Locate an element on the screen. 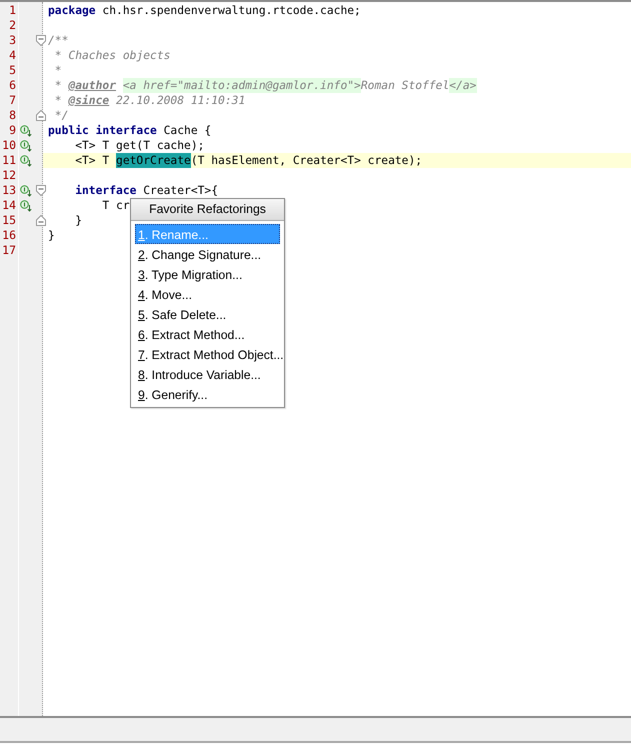 The height and width of the screenshot is (745, 631). code-keyword: public interface is located at coordinates (102, 130).